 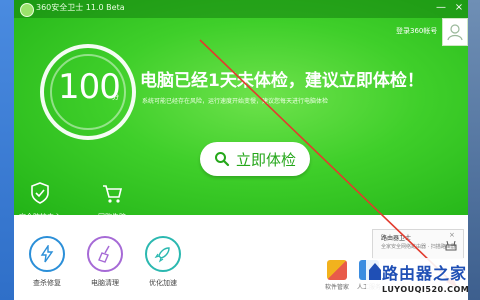 What do you see at coordinates (336, 287) in the screenshot?
I see `software-manager-label: 软件管家` at bounding box center [336, 287].